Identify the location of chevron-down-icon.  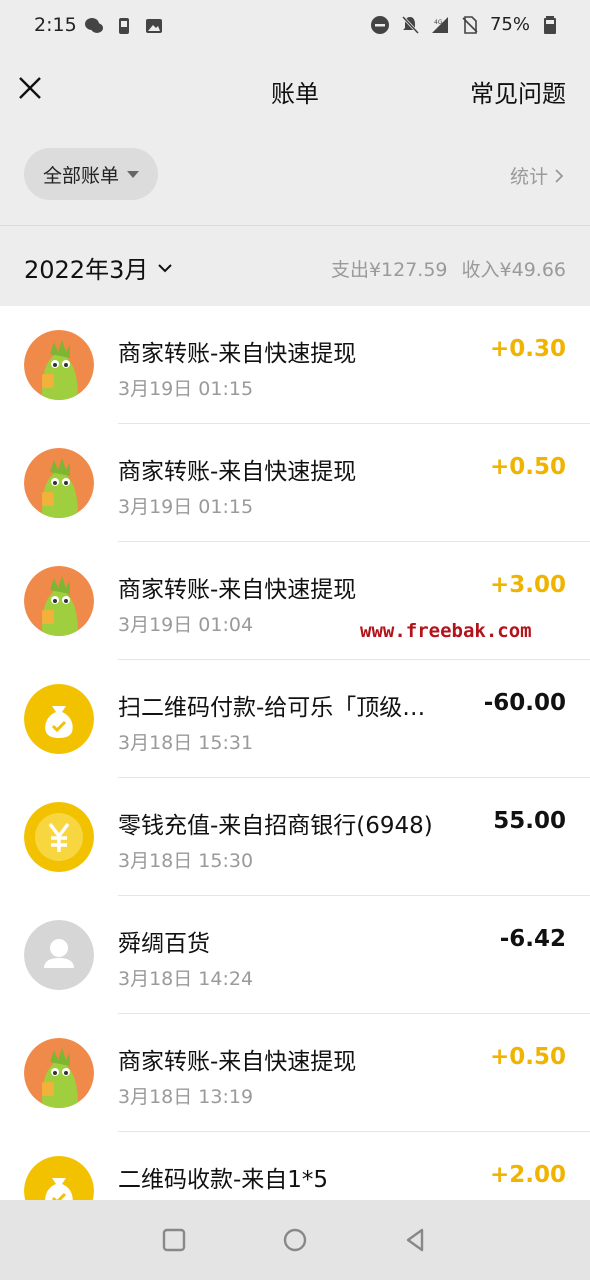
(165, 267).